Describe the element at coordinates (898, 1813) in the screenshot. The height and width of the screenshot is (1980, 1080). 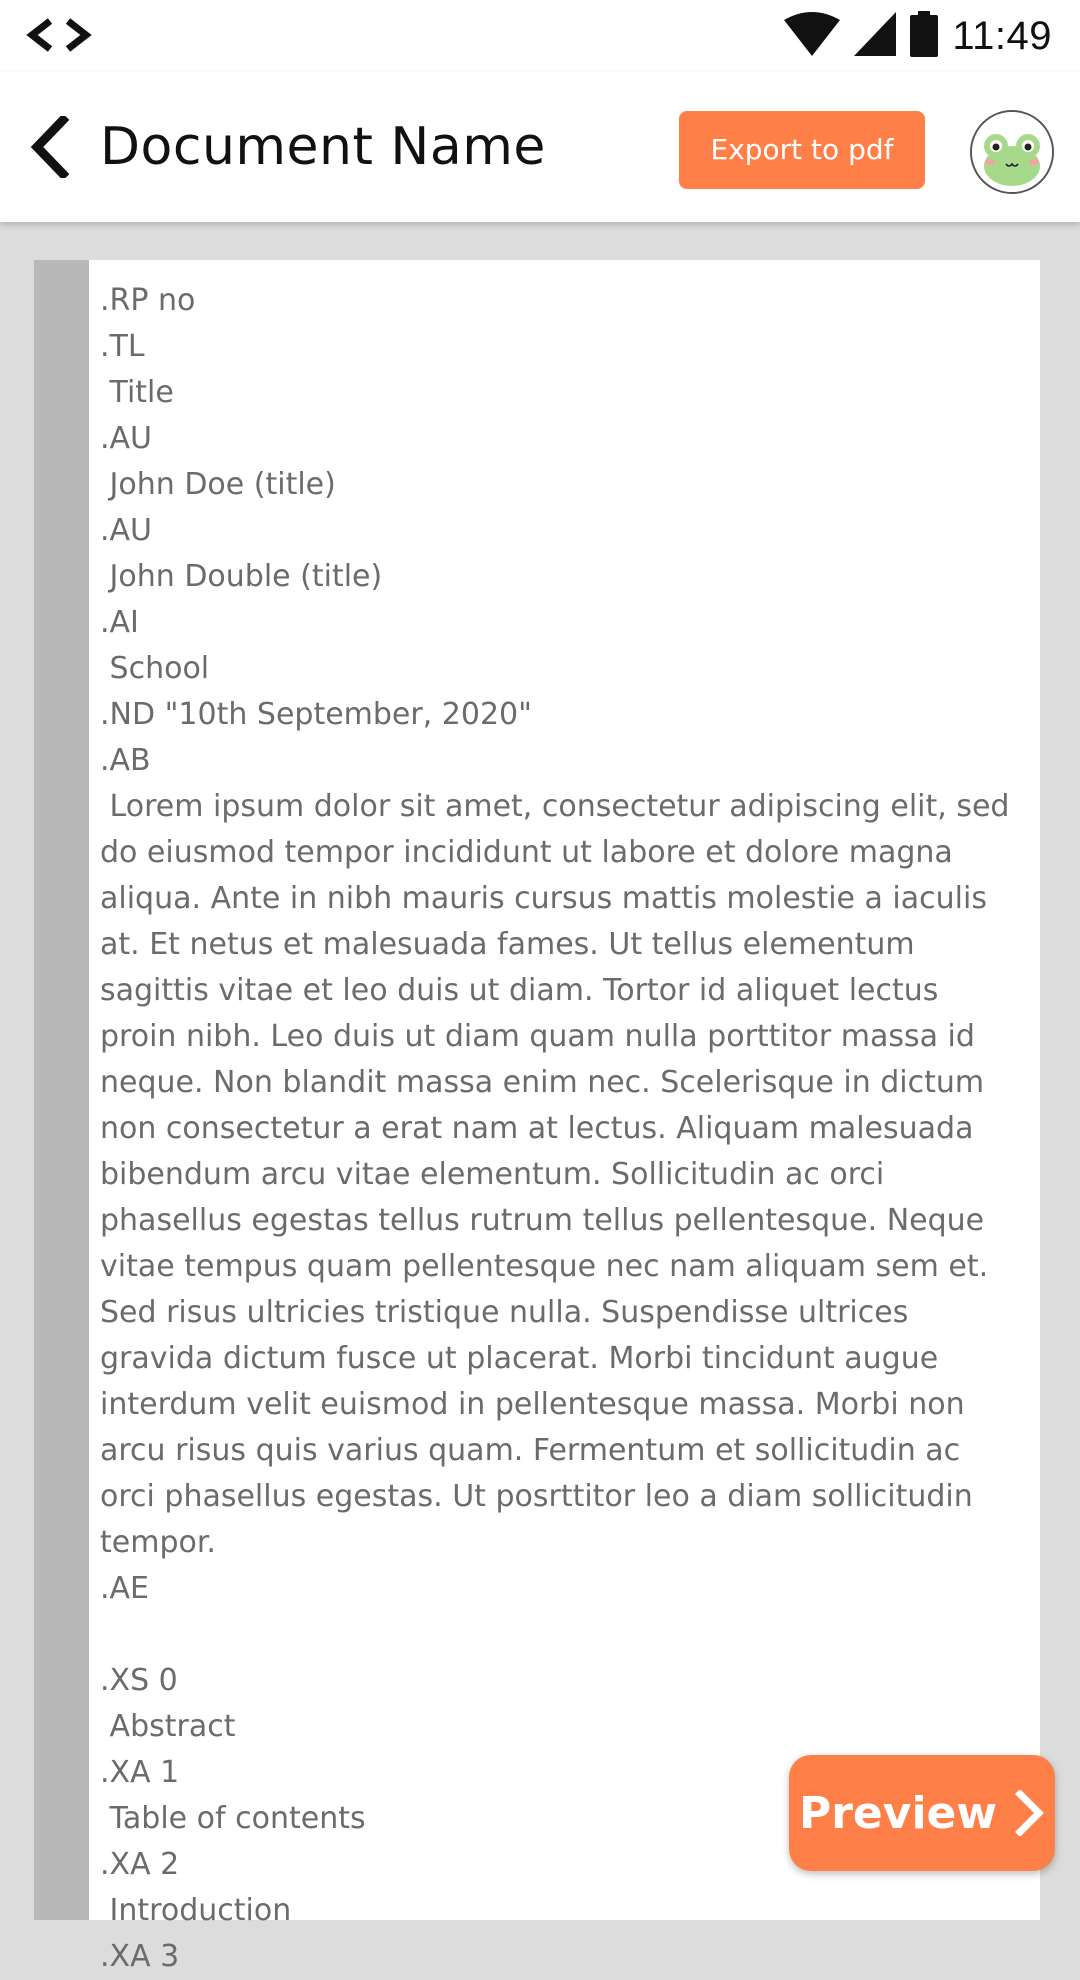
I see `preview-label: Preview` at that location.